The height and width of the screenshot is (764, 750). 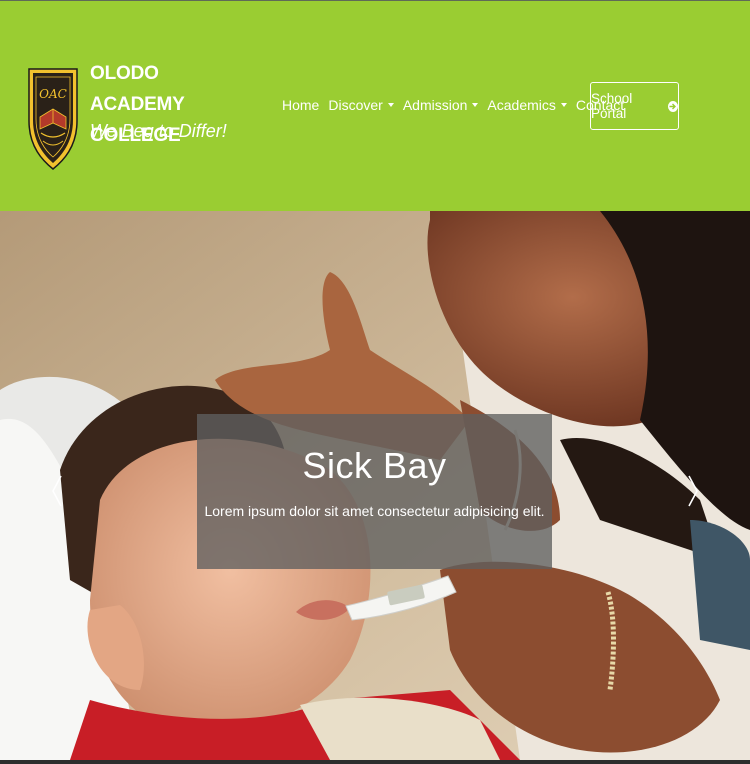 What do you see at coordinates (375, 762) in the screenshot?
I see `slider-bottom-bar` at bounding box center [375, 762].